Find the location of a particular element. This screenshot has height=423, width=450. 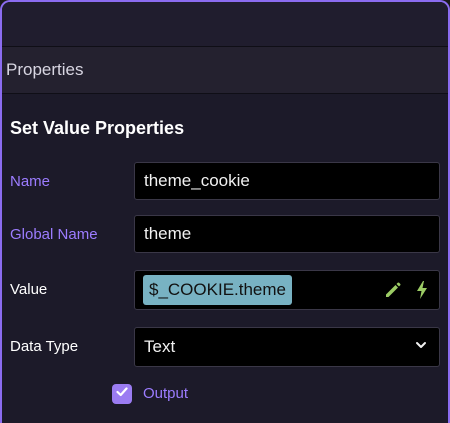

form-heading: Set Value Properties is located at coordinates (97, 128).